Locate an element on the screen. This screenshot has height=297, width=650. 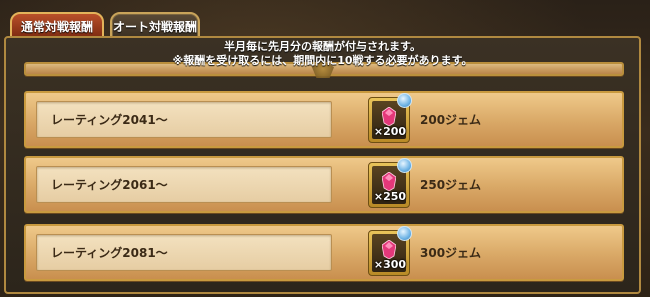
reward-item-slot: ×200 is located at coordinates (390, 118).